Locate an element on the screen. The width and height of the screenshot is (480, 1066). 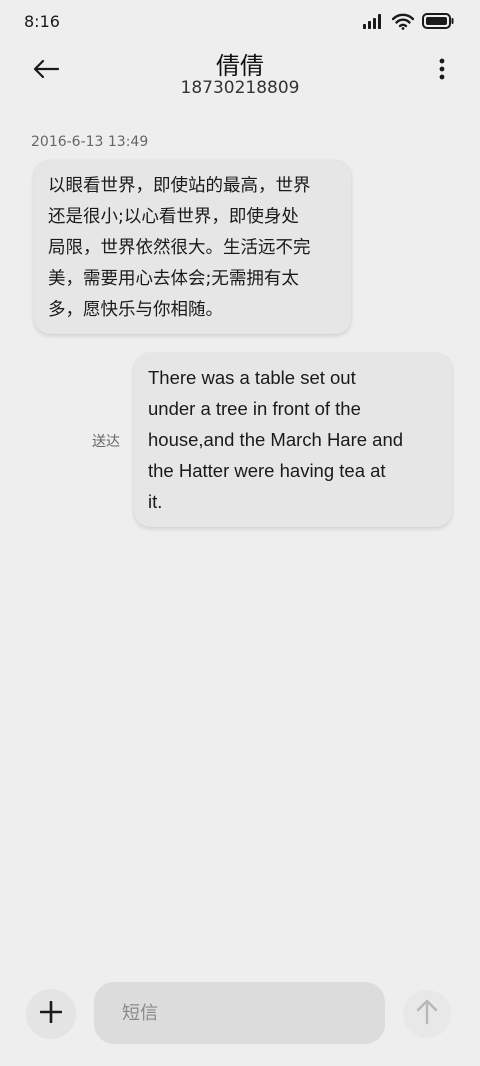
contact-name: 倩倩 is located at coordinates (240, 66).